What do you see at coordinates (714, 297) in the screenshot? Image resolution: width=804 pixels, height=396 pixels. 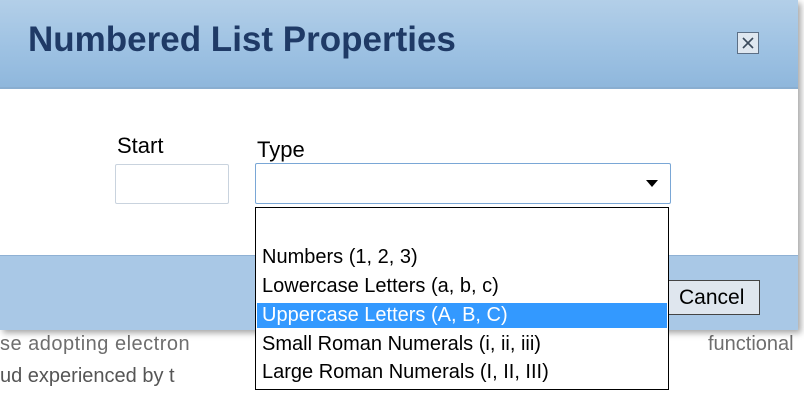 I see `cancel-button: Cancel` at bounding box center [714, 297].